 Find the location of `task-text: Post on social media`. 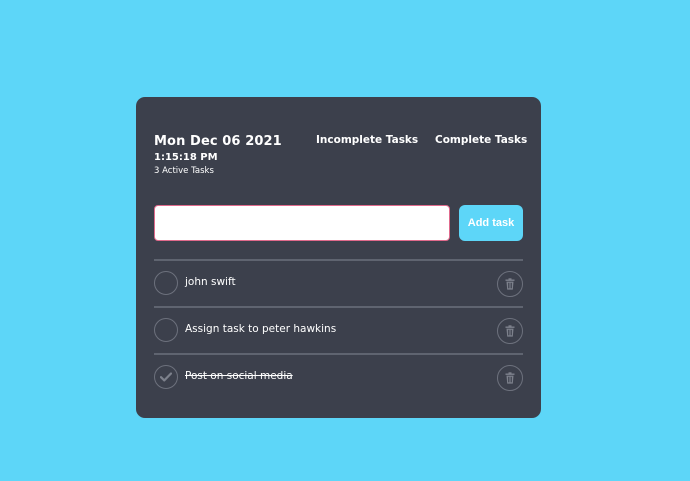

task-text: Post on social media is located at coordinates (239, 376).